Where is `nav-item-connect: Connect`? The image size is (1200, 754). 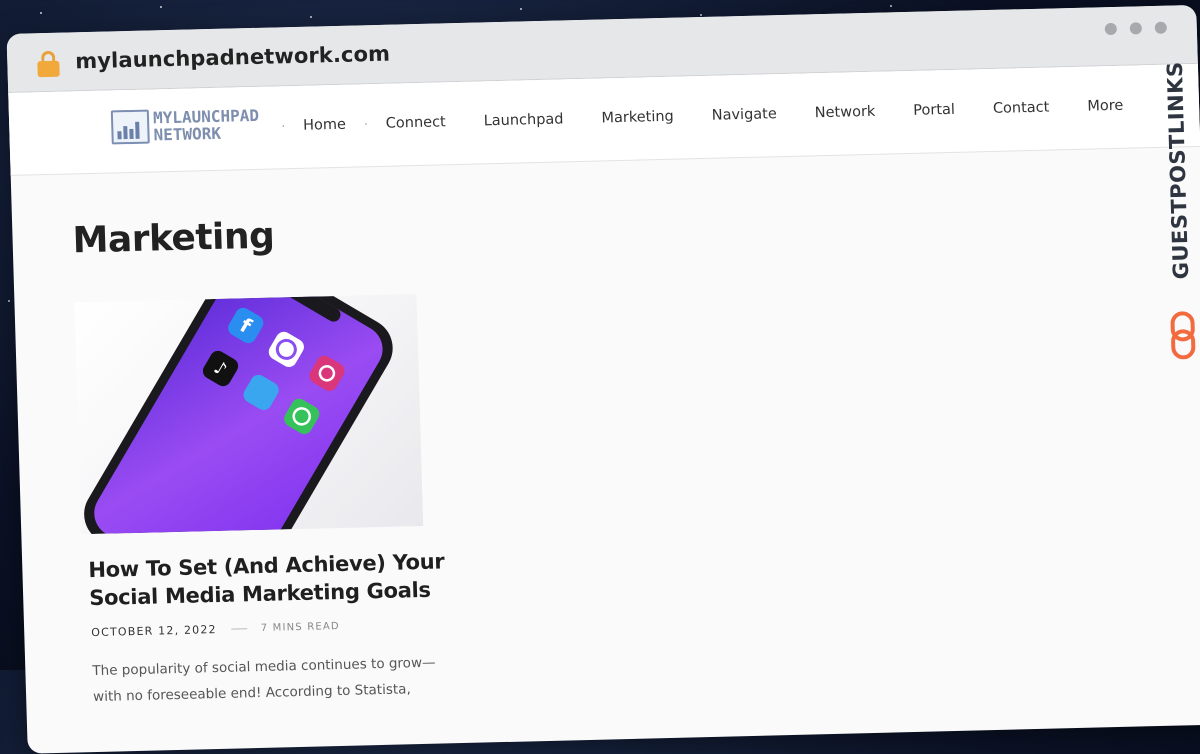 nav-item-connect: Connect is located at coordinates (416, 122).